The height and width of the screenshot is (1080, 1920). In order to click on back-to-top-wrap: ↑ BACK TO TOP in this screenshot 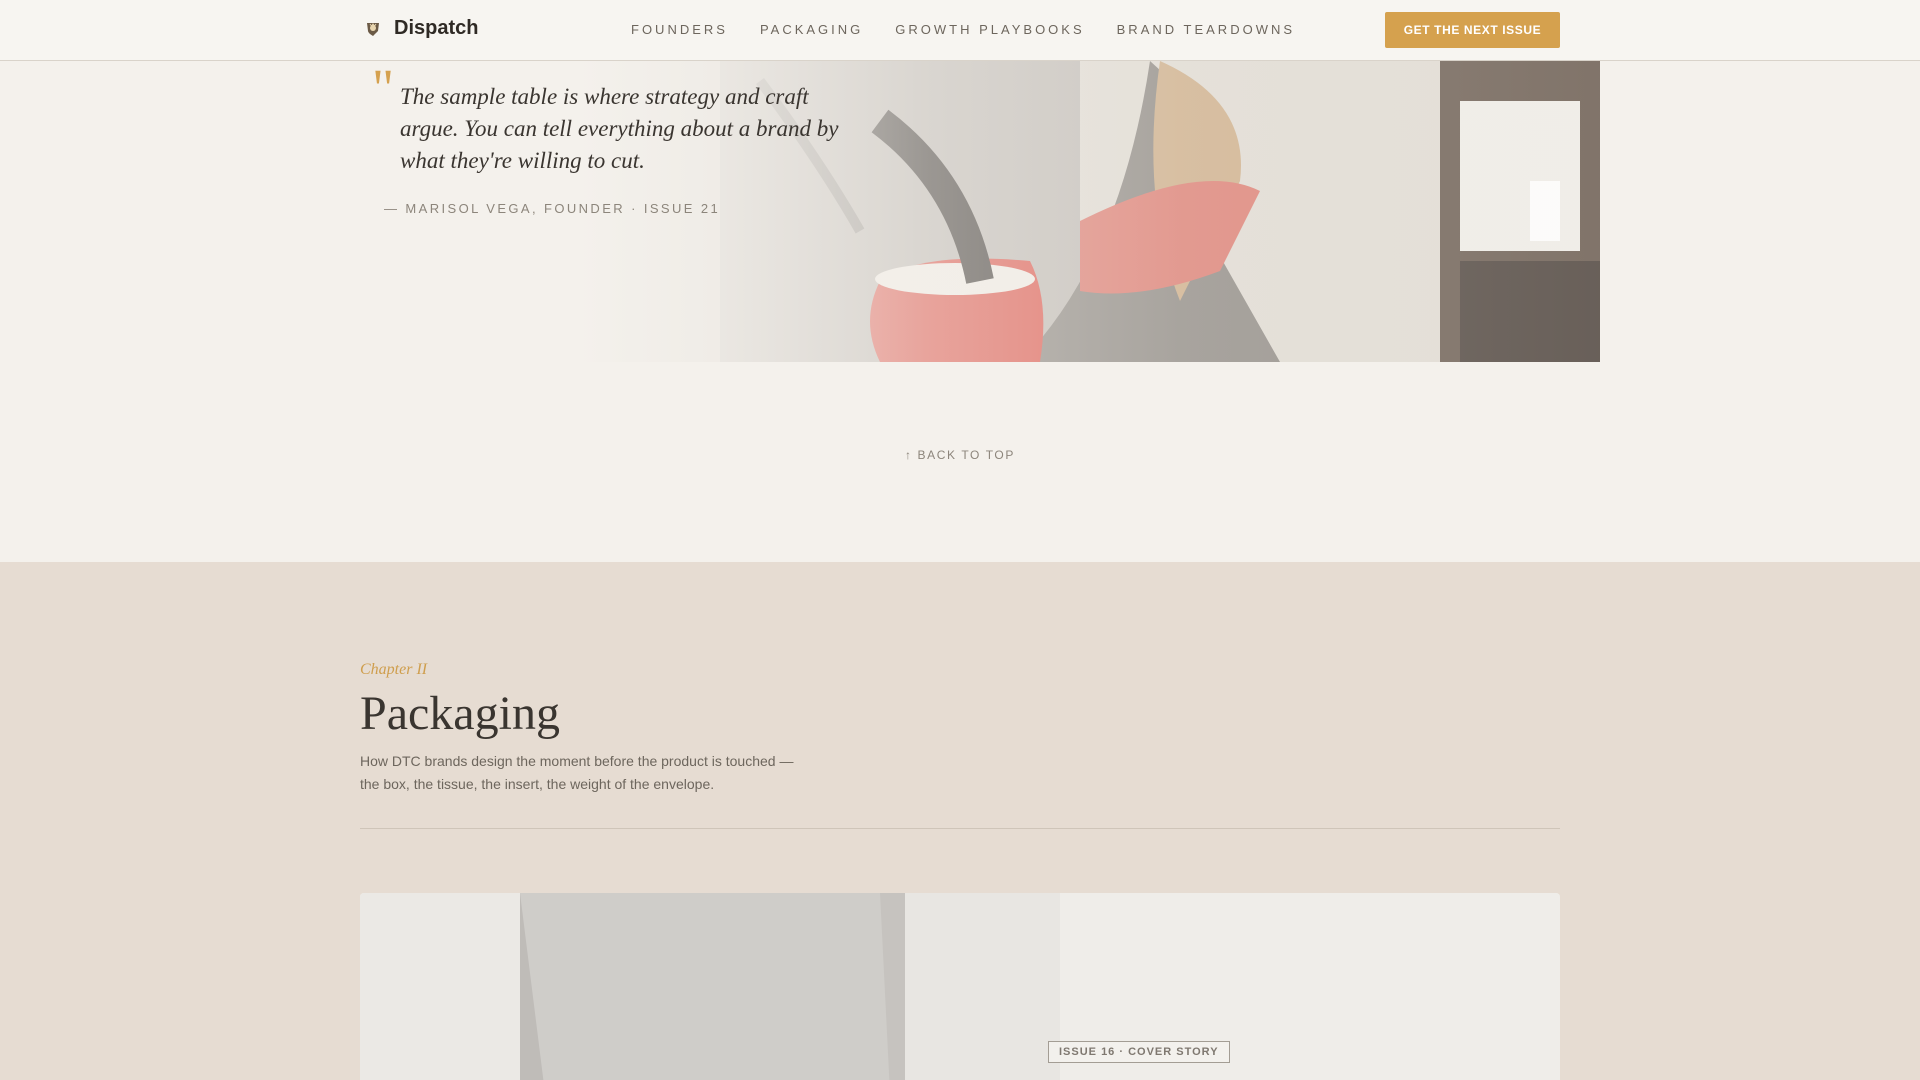, I will do `click(960, 455)`.